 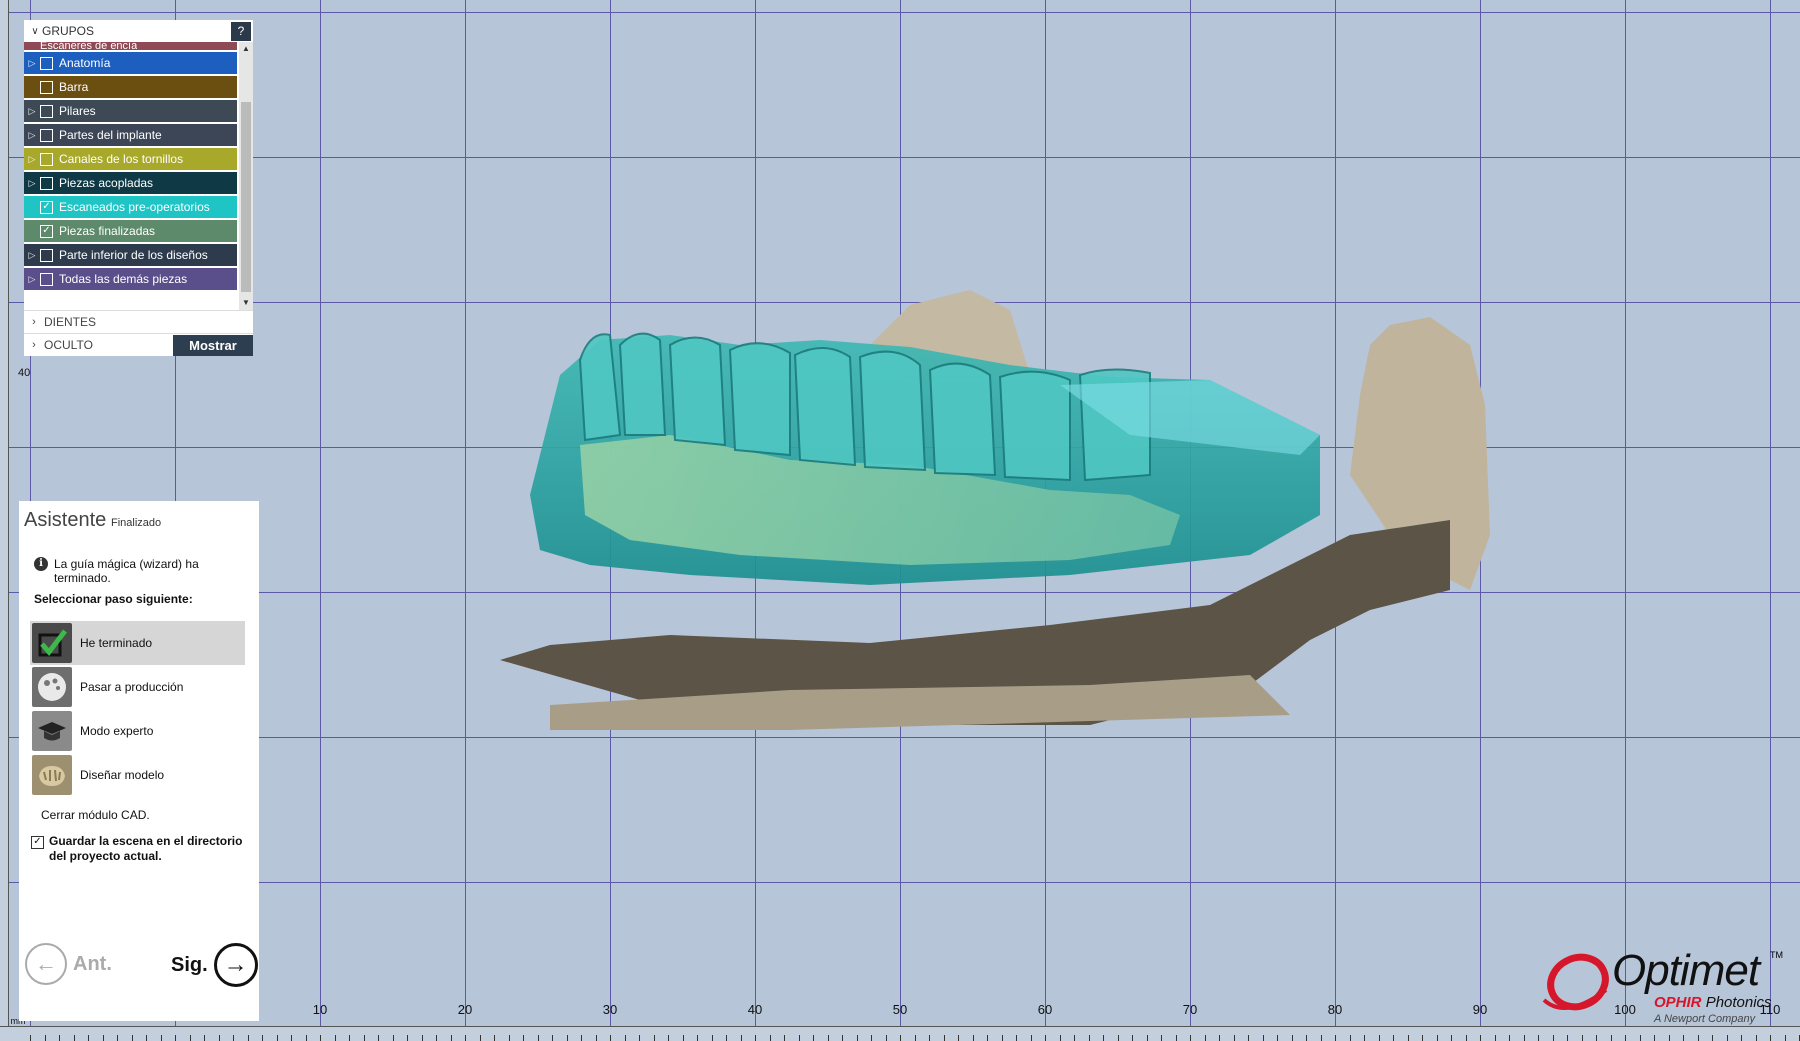 What do you see at coordinates (130, 46) in the screenshot?
I see `group-row-partial: Escáneres de encía` at bounding box center [130, 46].